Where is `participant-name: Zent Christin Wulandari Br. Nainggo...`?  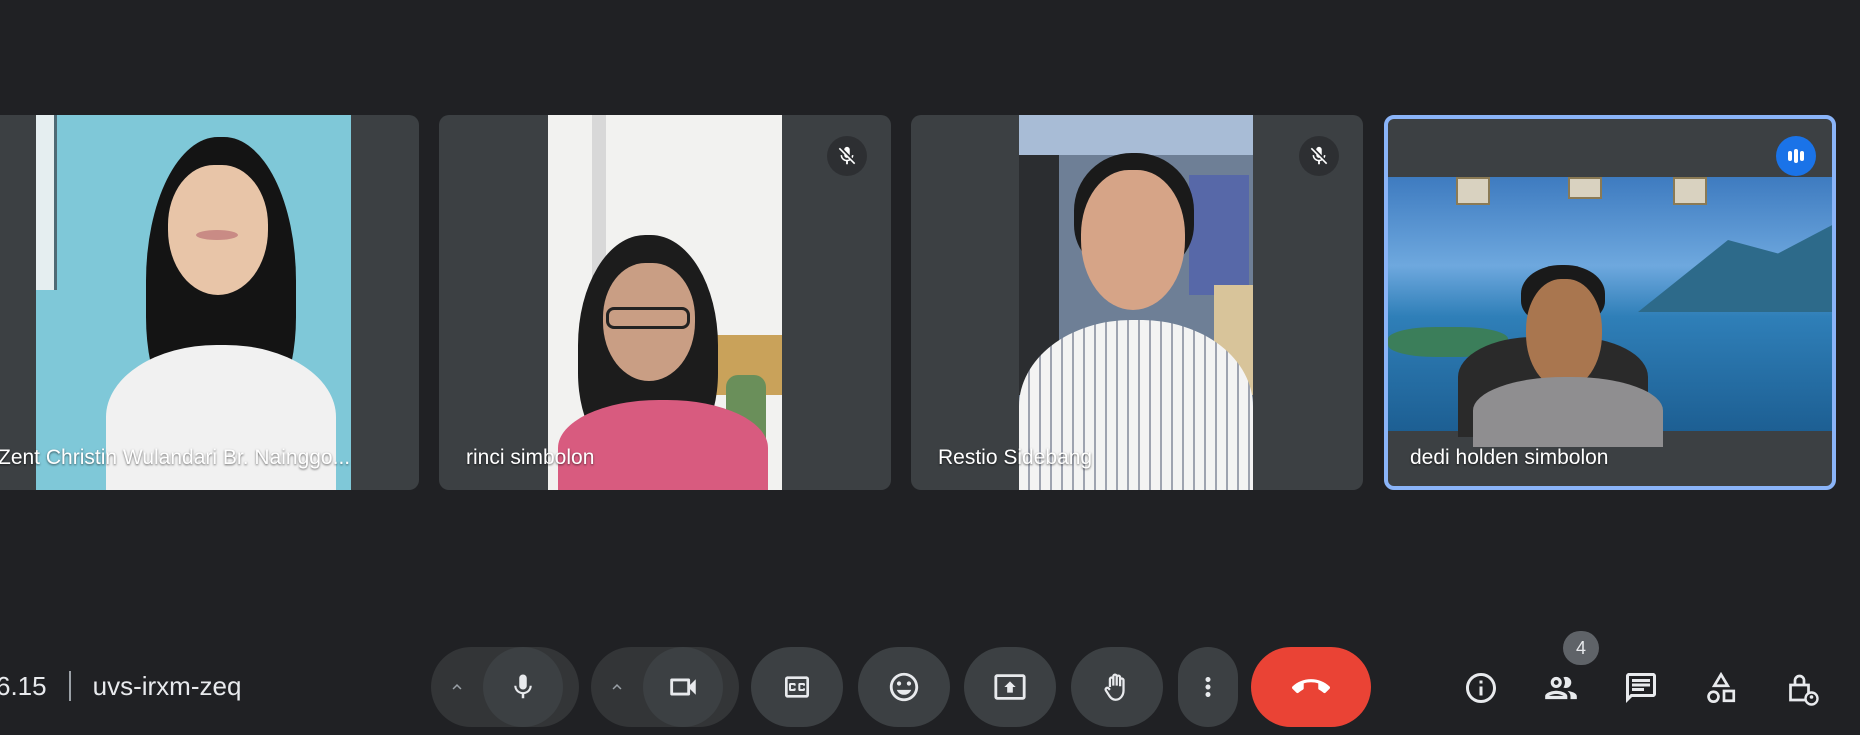 participant-name: Zent Christin Wulandari Br. Nainggo... is located at coordinates (175, 457).